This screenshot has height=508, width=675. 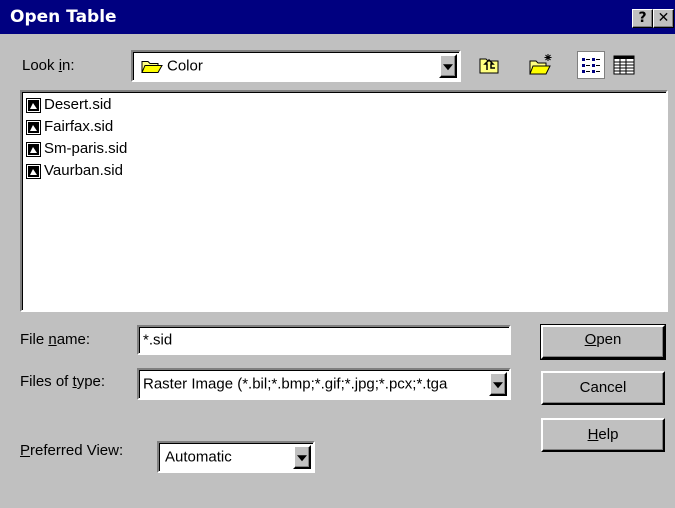 What do you see at coordinates (324, 340) in the screenshot?
I see `file-name-field: *.sid` at bounding box center [324, 340].